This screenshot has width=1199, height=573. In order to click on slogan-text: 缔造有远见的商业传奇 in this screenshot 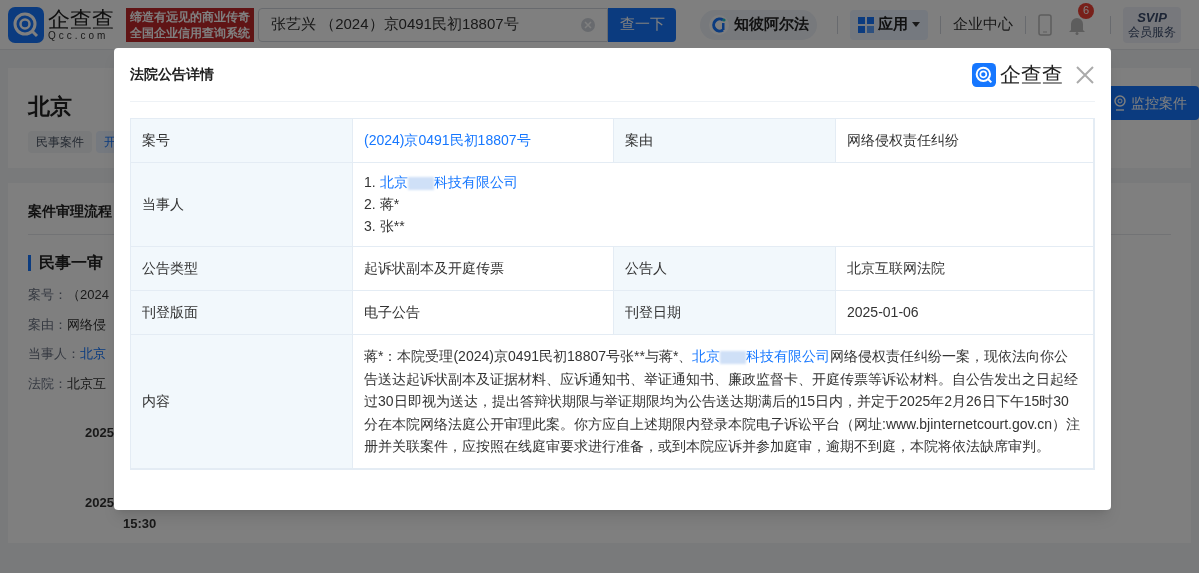, I will do `click(190, 16)`.